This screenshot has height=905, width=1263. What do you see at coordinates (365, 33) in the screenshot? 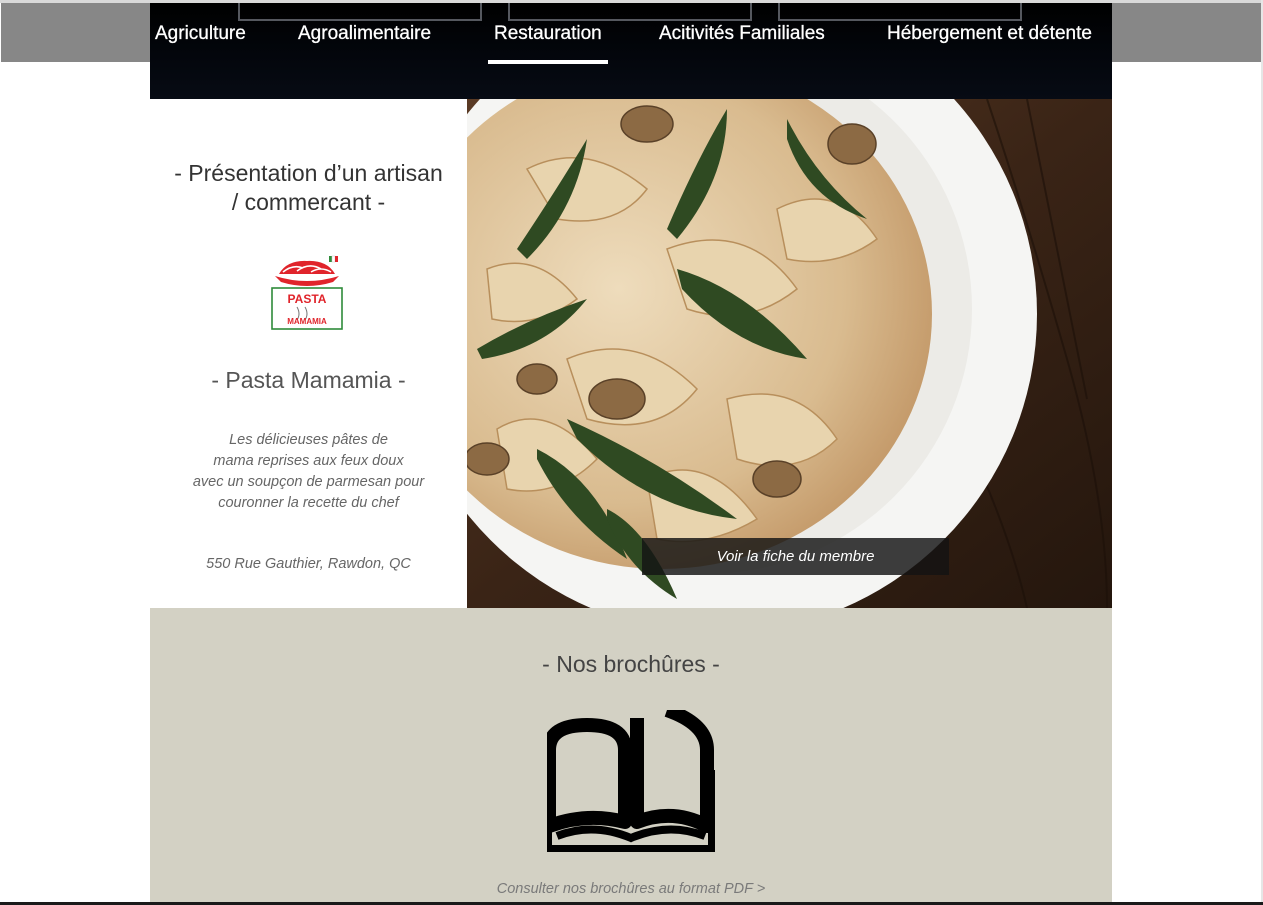
I see `nav-item-label: Agroalimentaire` at bounding box center [365, 33].